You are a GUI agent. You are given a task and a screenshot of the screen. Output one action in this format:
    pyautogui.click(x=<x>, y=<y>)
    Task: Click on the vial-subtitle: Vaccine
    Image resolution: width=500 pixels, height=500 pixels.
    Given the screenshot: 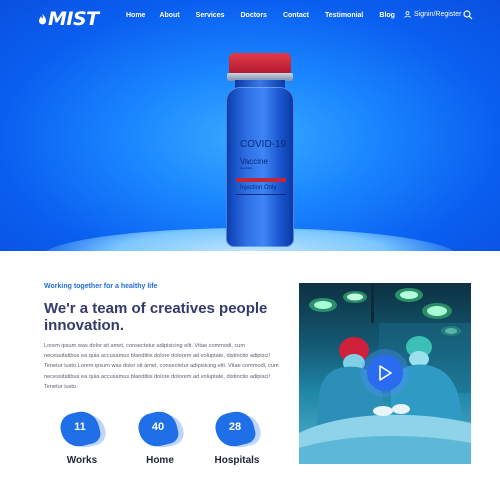 What is the action you would take?
    pyautogui.click(x=254, y=161)
    